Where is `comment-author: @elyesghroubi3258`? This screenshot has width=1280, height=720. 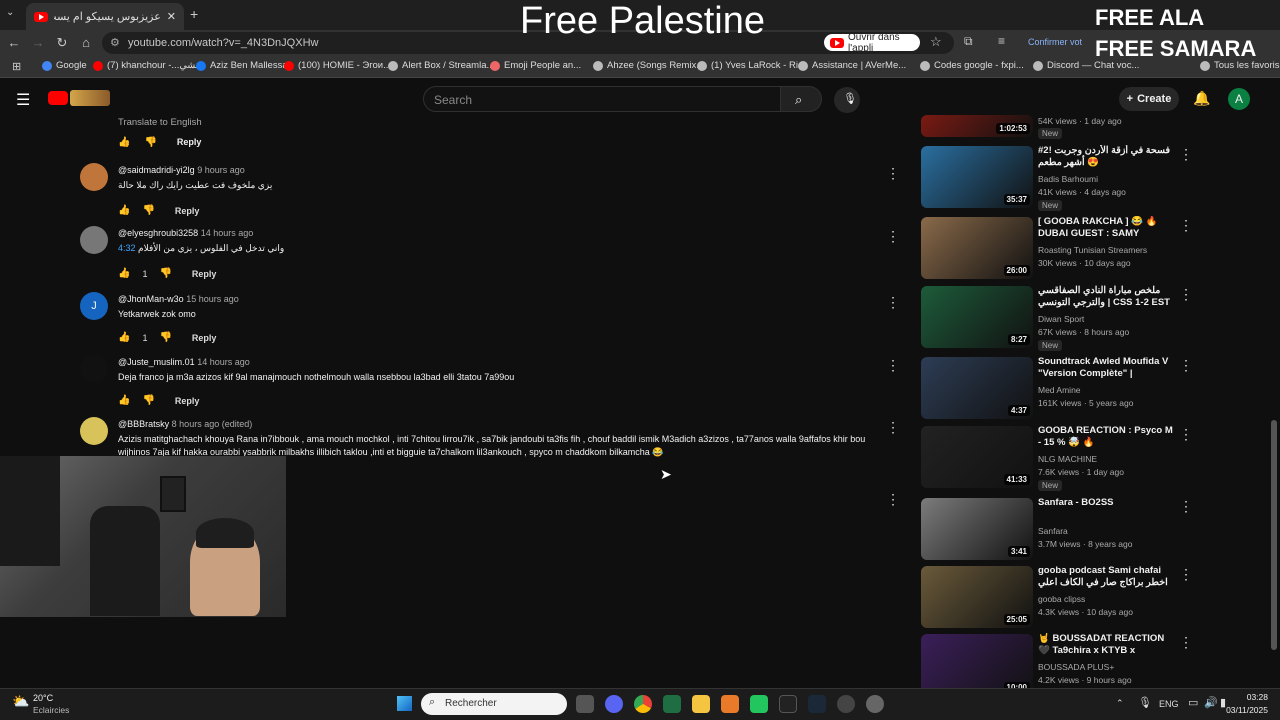 comment-author: @elyesghroubi3258 is located at coordinates (158, 233).